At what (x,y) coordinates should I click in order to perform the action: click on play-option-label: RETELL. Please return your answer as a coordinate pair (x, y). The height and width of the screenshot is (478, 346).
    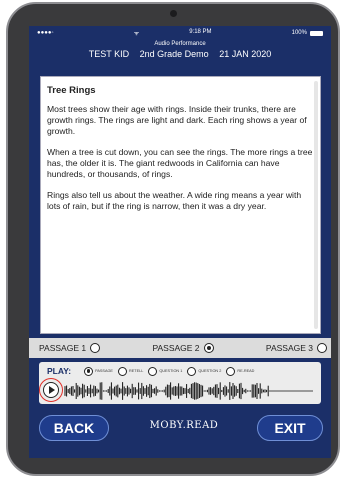
    Looking at the image, I should click on (136, 371).